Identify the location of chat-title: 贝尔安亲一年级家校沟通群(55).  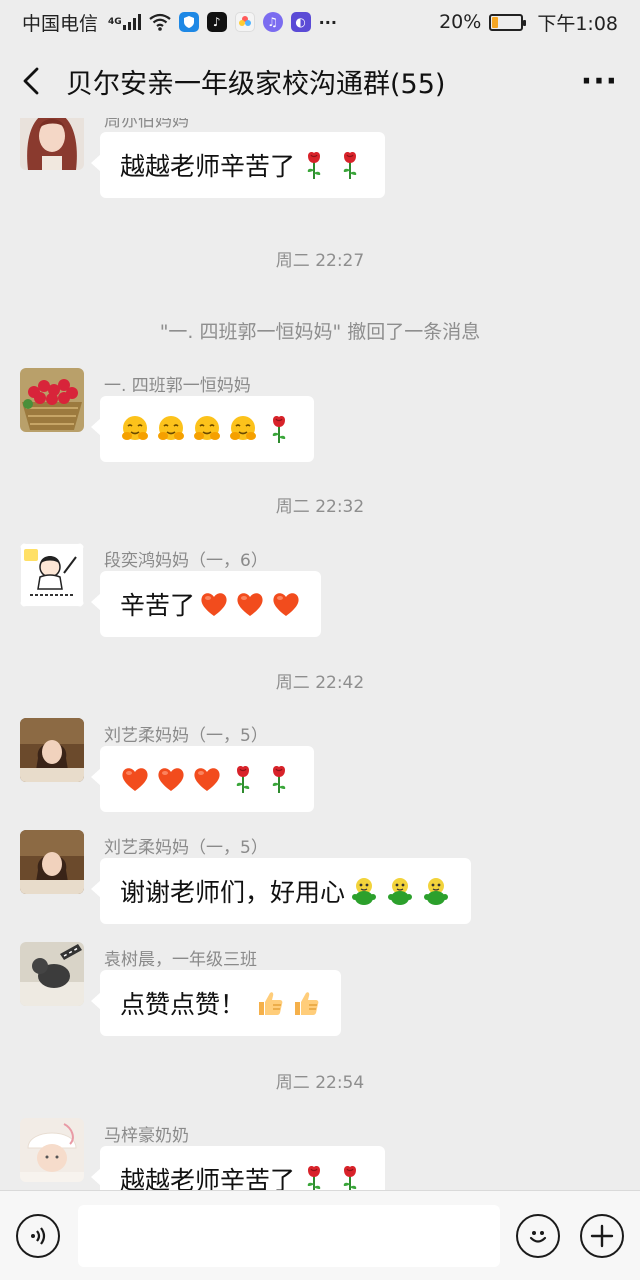
(256, 84).